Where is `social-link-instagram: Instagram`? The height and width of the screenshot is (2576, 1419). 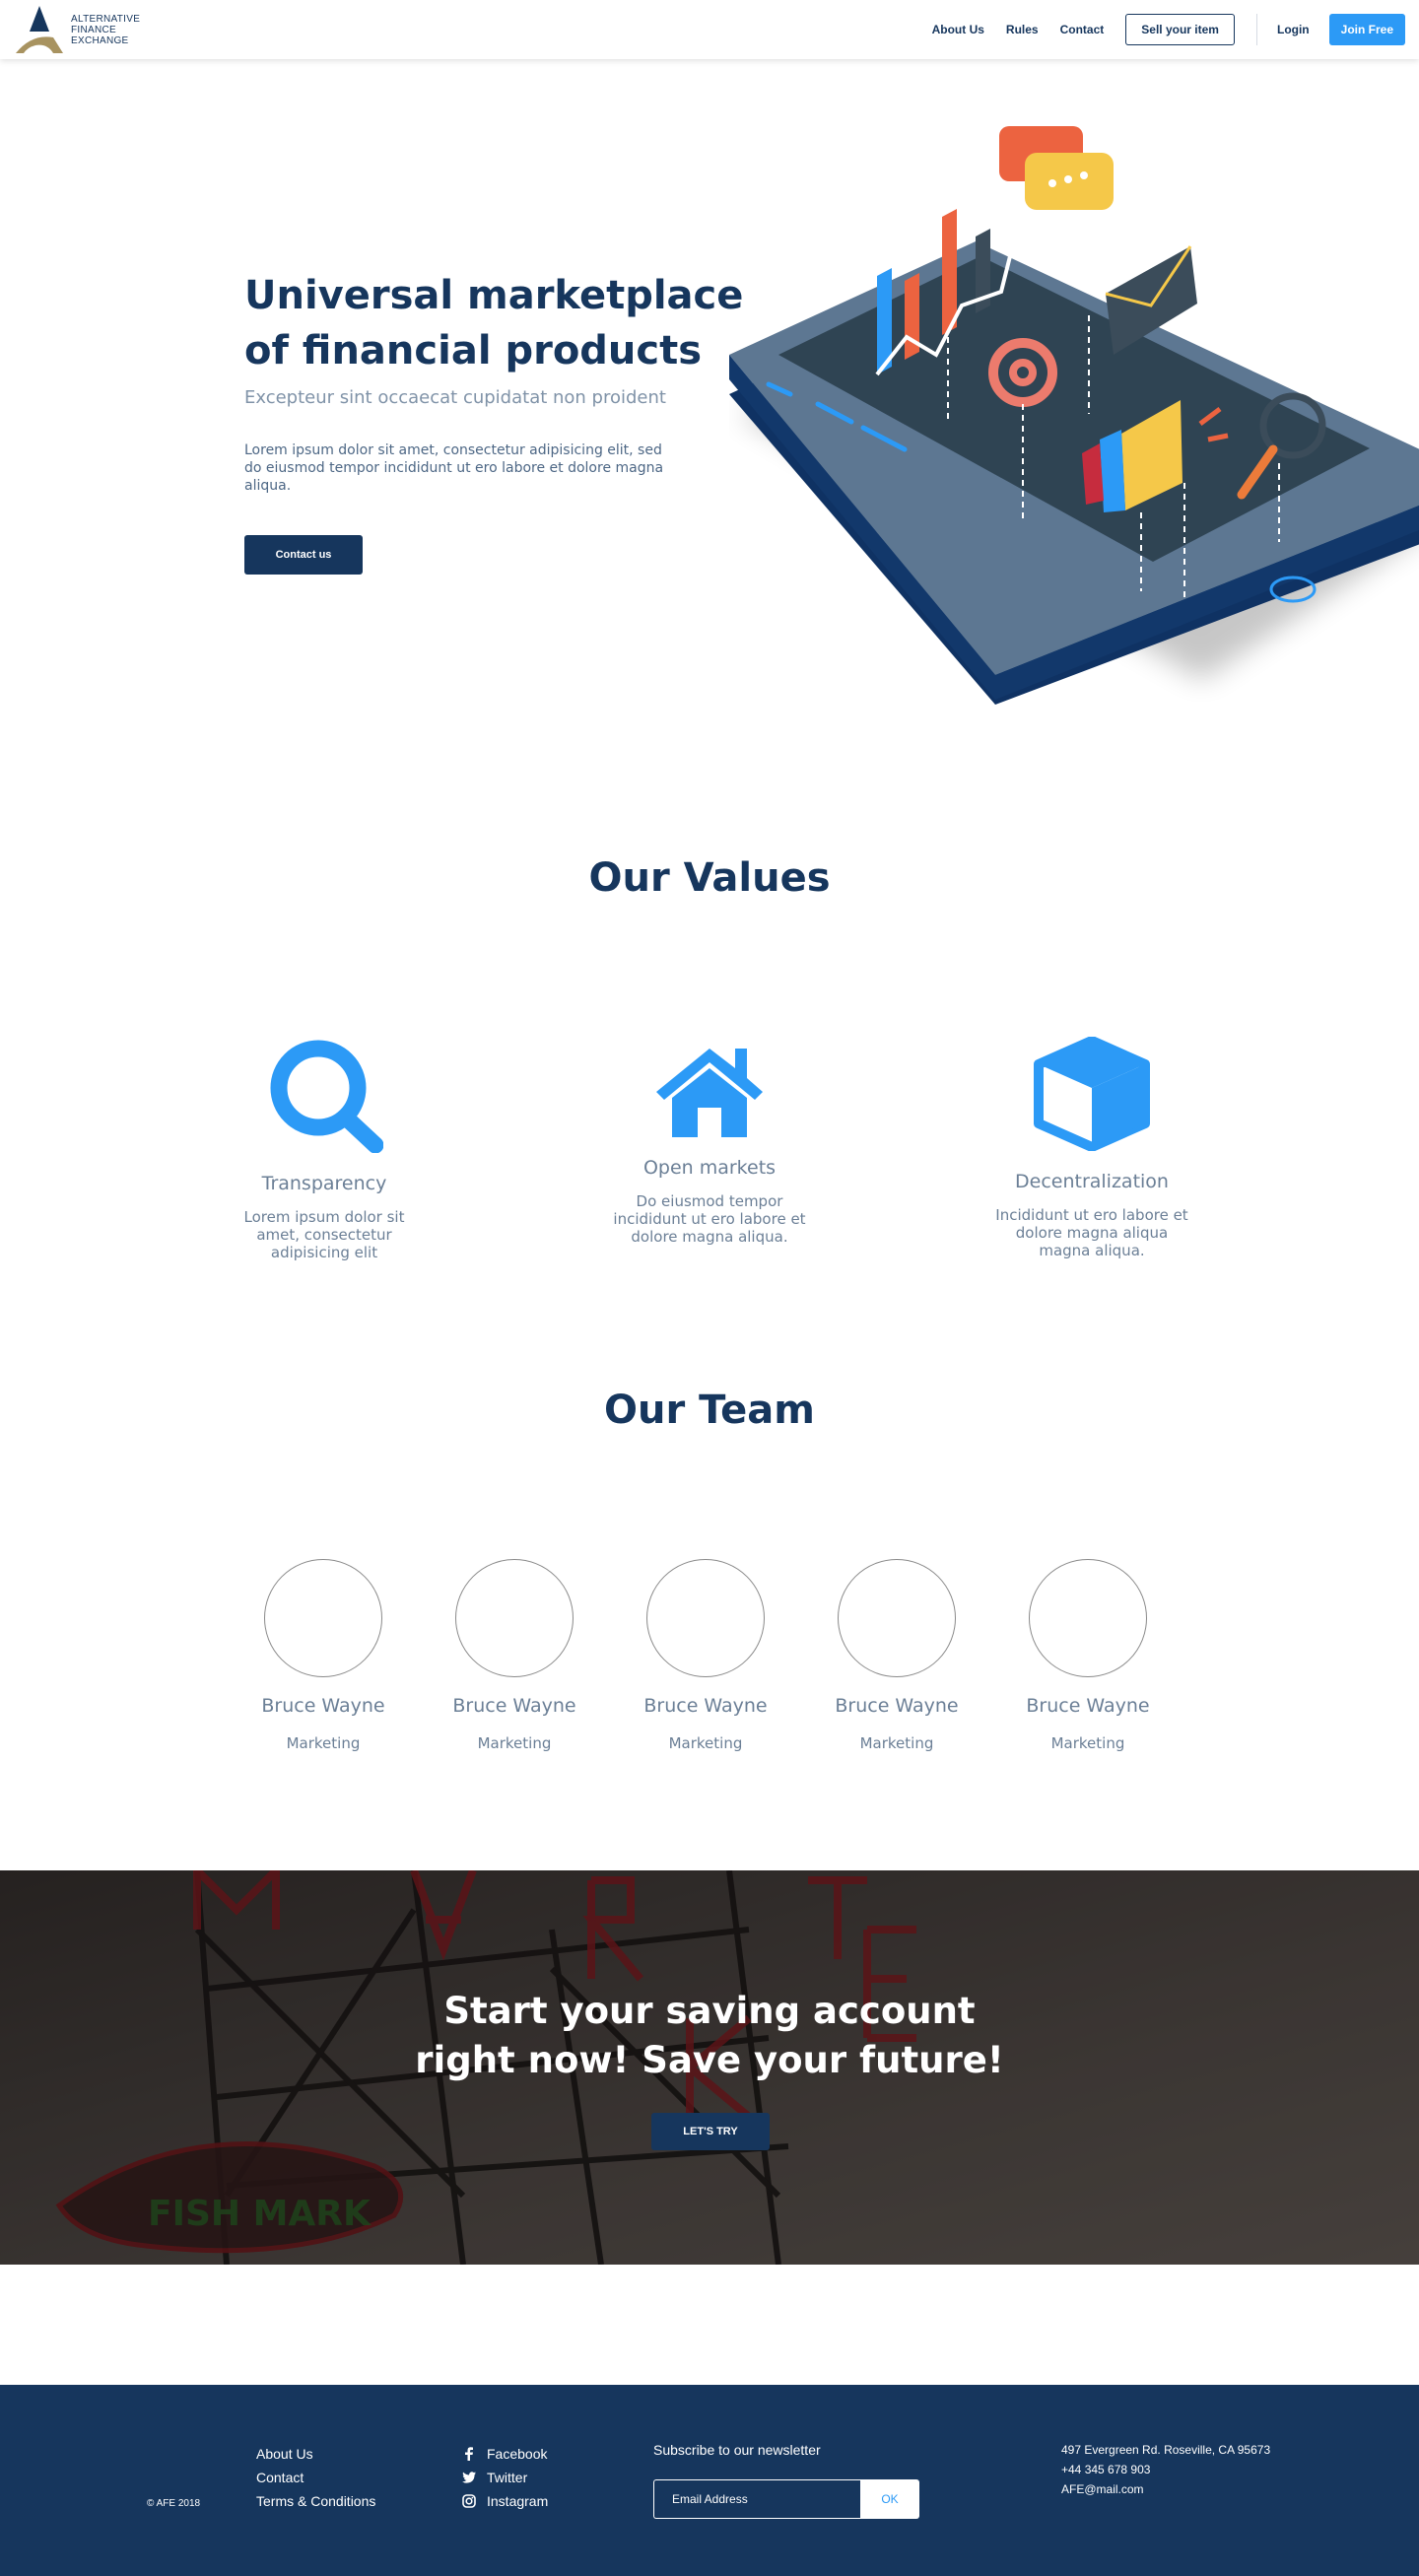 social-link-instagram: Instagram is located at coordinates (499, 2501).